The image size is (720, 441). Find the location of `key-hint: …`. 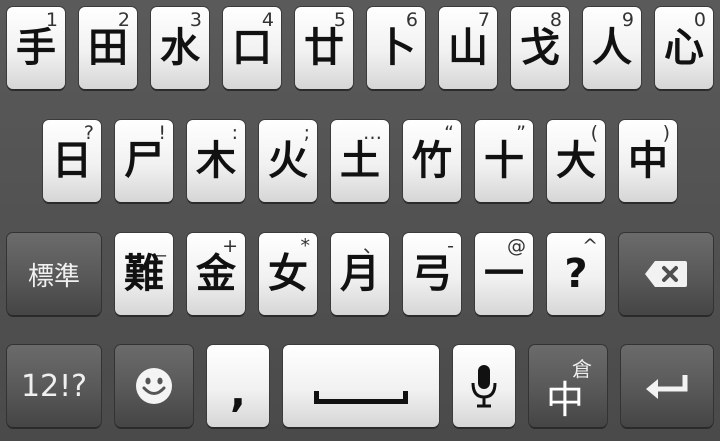

key-hint: … is located at coordinates (372, 133).